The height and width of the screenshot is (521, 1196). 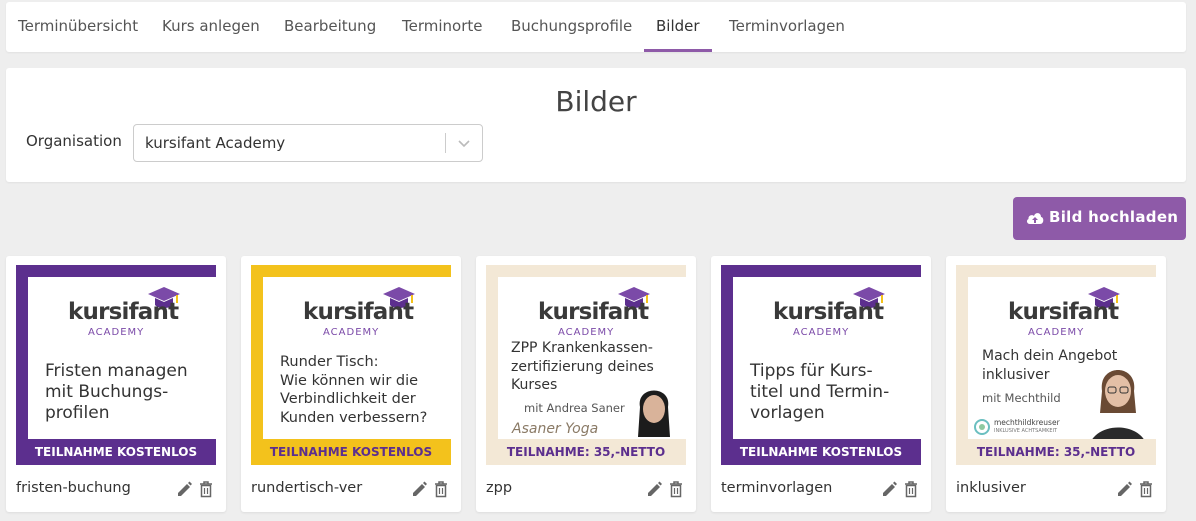 What do you see at coordinates (442, 27) in the screenshot?
I see `tab-terminorte: Terminorte` at bounding box center [442, 27].